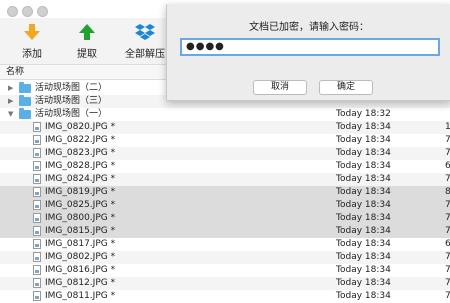 This screenshot has width=450, height=303. What do you see at coordinates (80, 231) in the screenshot?
I see `file-name: IMG_0815.JPG *` at bounding box center [80, 231].